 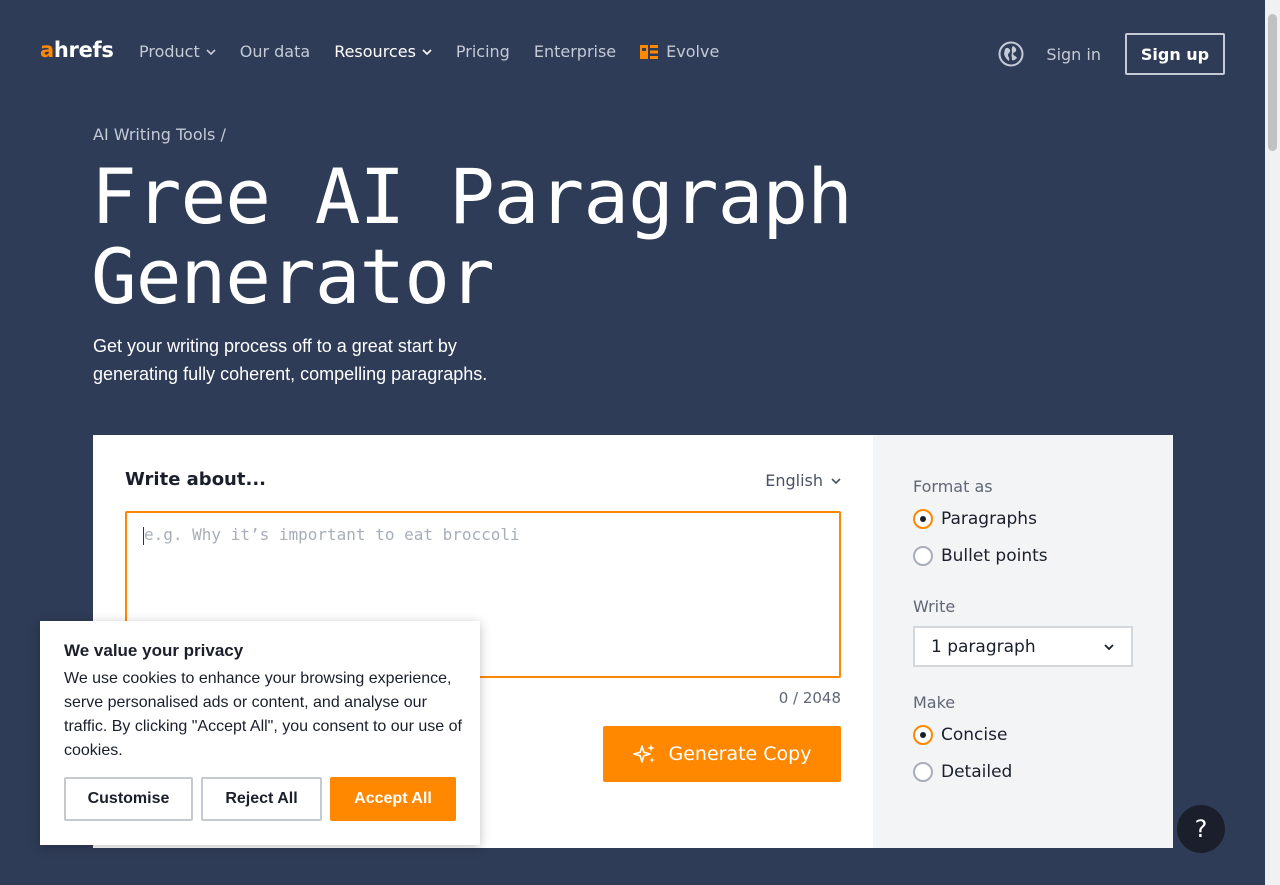 I want to click on make-option-concise-label: Concise, so click(x=974, y=735).